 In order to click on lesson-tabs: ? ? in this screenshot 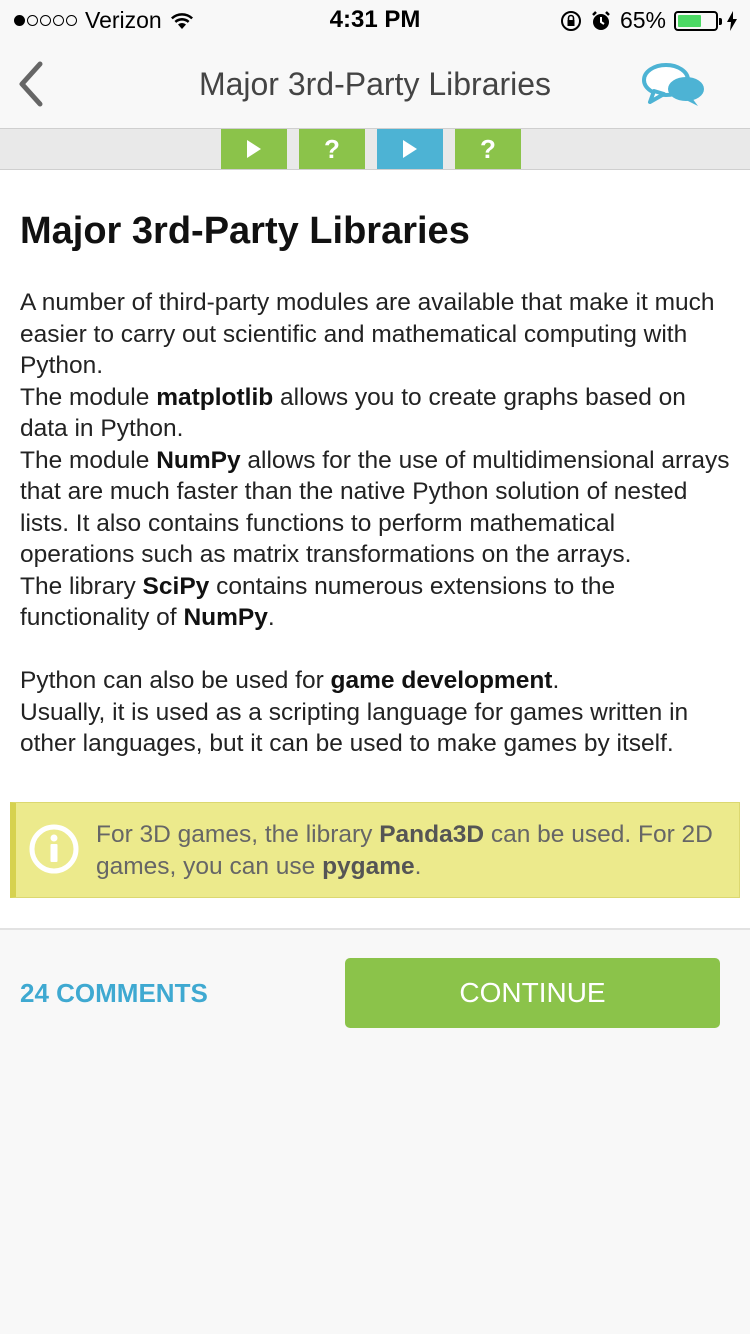, I will do `click(371, 149)`.